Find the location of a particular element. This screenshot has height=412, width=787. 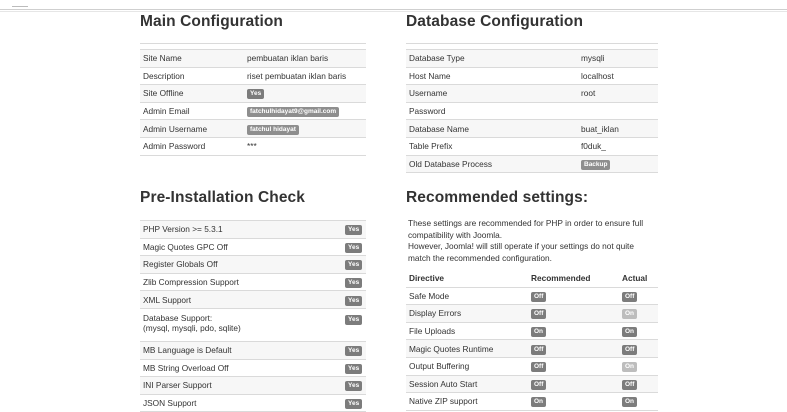

row-label-line2: (mysql, mysqli, pdo, sqlite) is located at coordinates (192, 327).